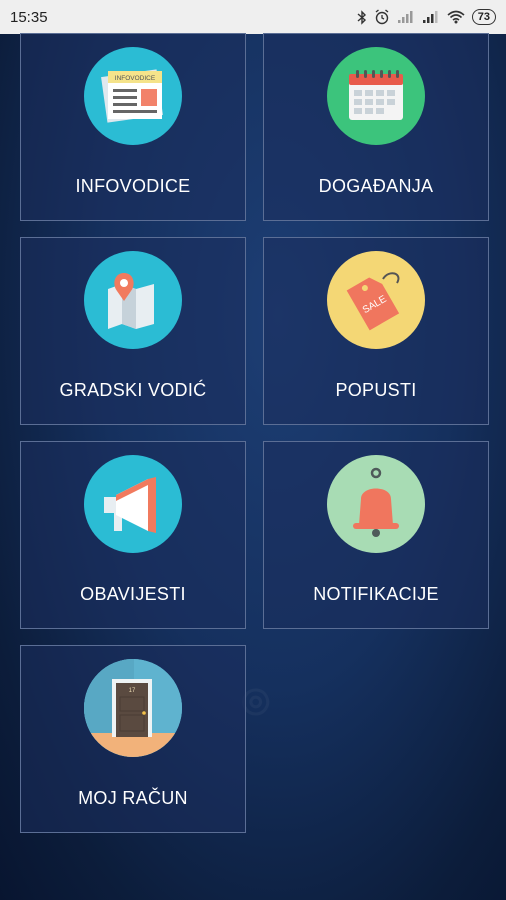  What do you see at coordinates (376, 594) in the screenshot?
I see `tile-label-notifikacije: NOTIFIKACIJE` at bounding box center [376, 594].